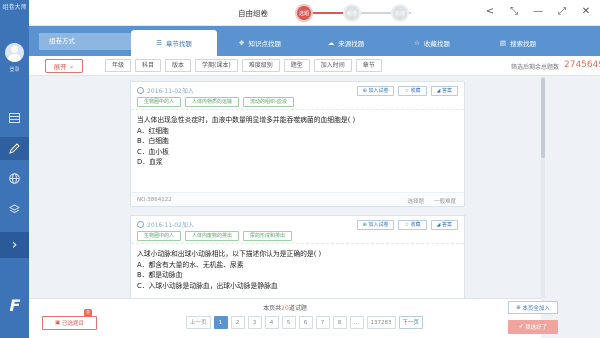 The image size is (600, 338). I want to click on add-all-button: ⊕ 本页全加入, so click(533, 307).